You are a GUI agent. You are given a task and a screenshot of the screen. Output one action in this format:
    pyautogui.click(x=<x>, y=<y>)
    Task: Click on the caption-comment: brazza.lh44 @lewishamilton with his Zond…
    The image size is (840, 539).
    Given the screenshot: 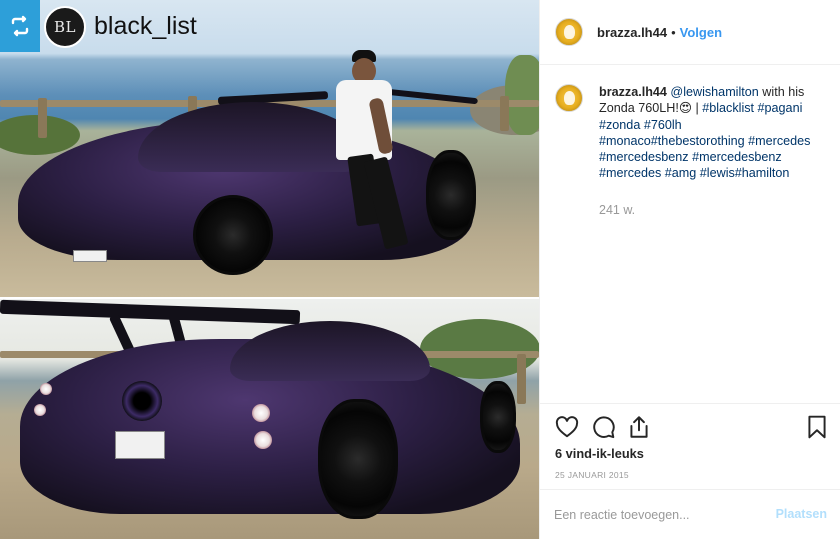 What is the action you would take?
    pyautogui.click(x=691, y=151)
    